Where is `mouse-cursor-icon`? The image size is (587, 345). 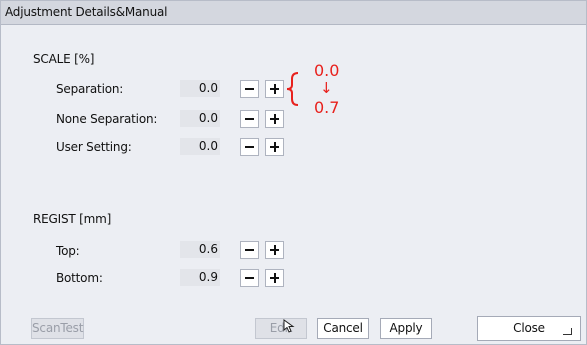 mouse-cursor-icon is located at coordinates (289, 326).